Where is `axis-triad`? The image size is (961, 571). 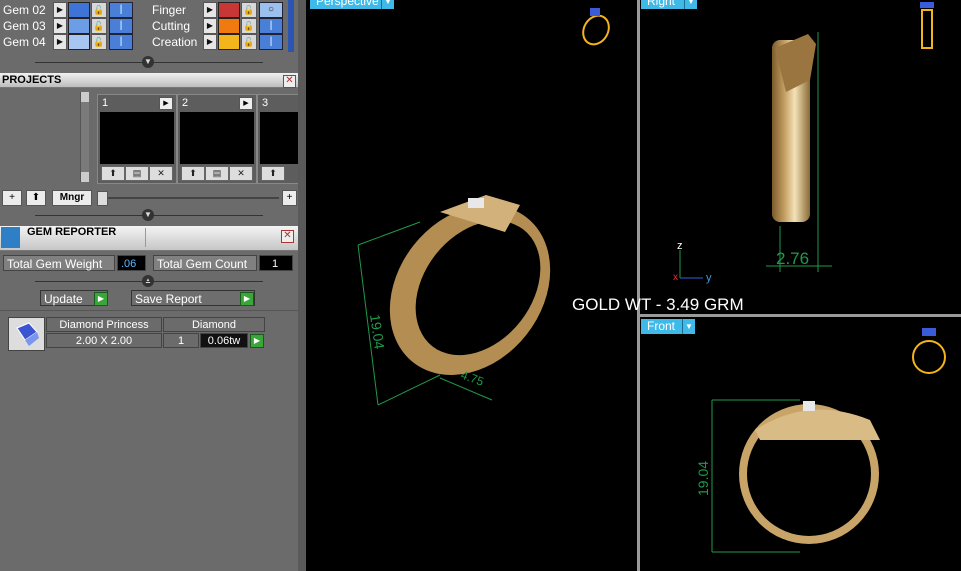
axis-triad is located at coordinates (691, 264).